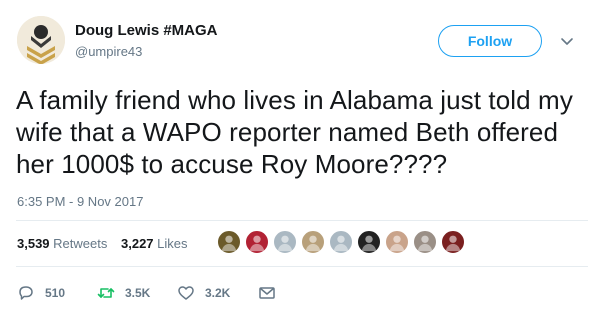 The image size is (604, 321). I want to click on envelope-icon, so click(267, 293).